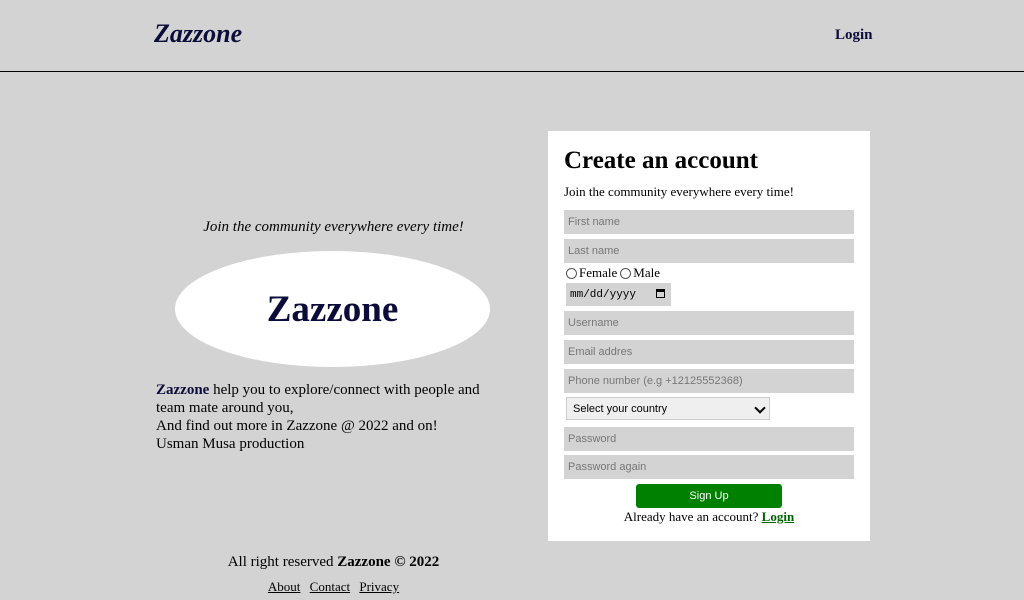  What do you see at coordinates (778, 516) in the screenshot?
I see `signup-login-link: Login` at bounding box center [778, 516].